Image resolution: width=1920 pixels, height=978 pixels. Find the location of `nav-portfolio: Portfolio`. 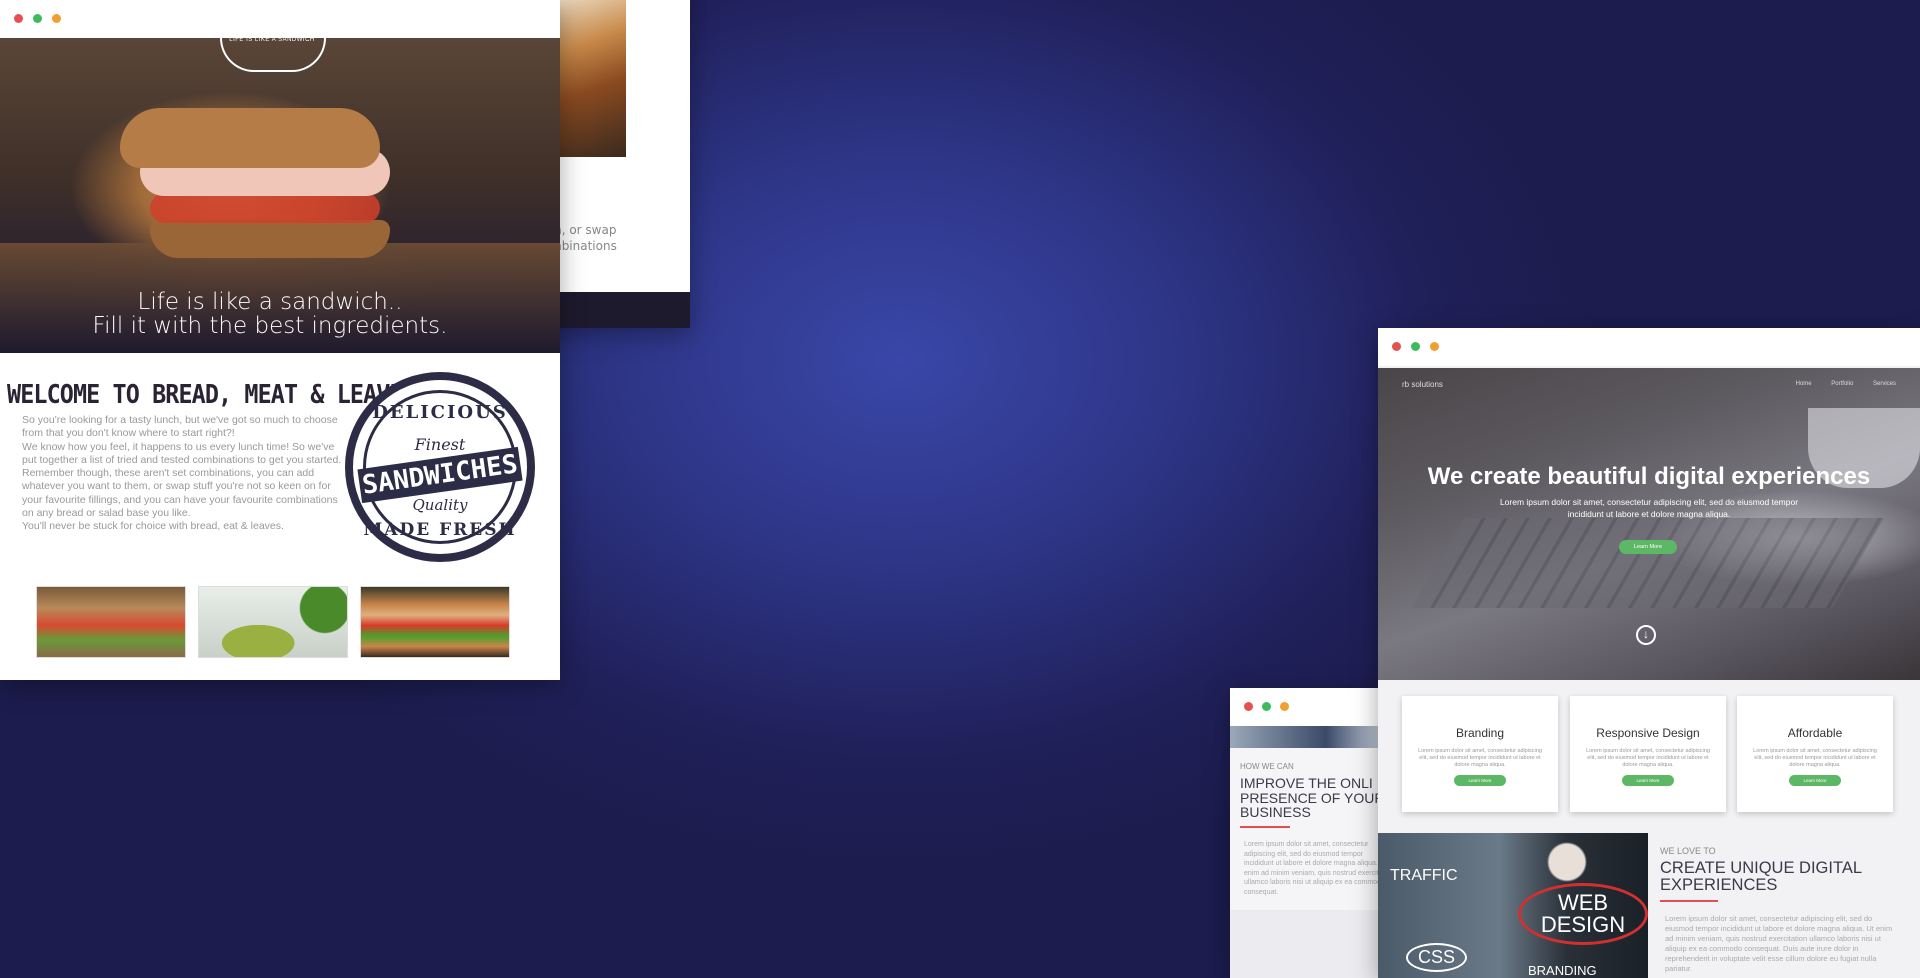

nav-portfolio: Portfolio is located at coordinates (1842, 384).